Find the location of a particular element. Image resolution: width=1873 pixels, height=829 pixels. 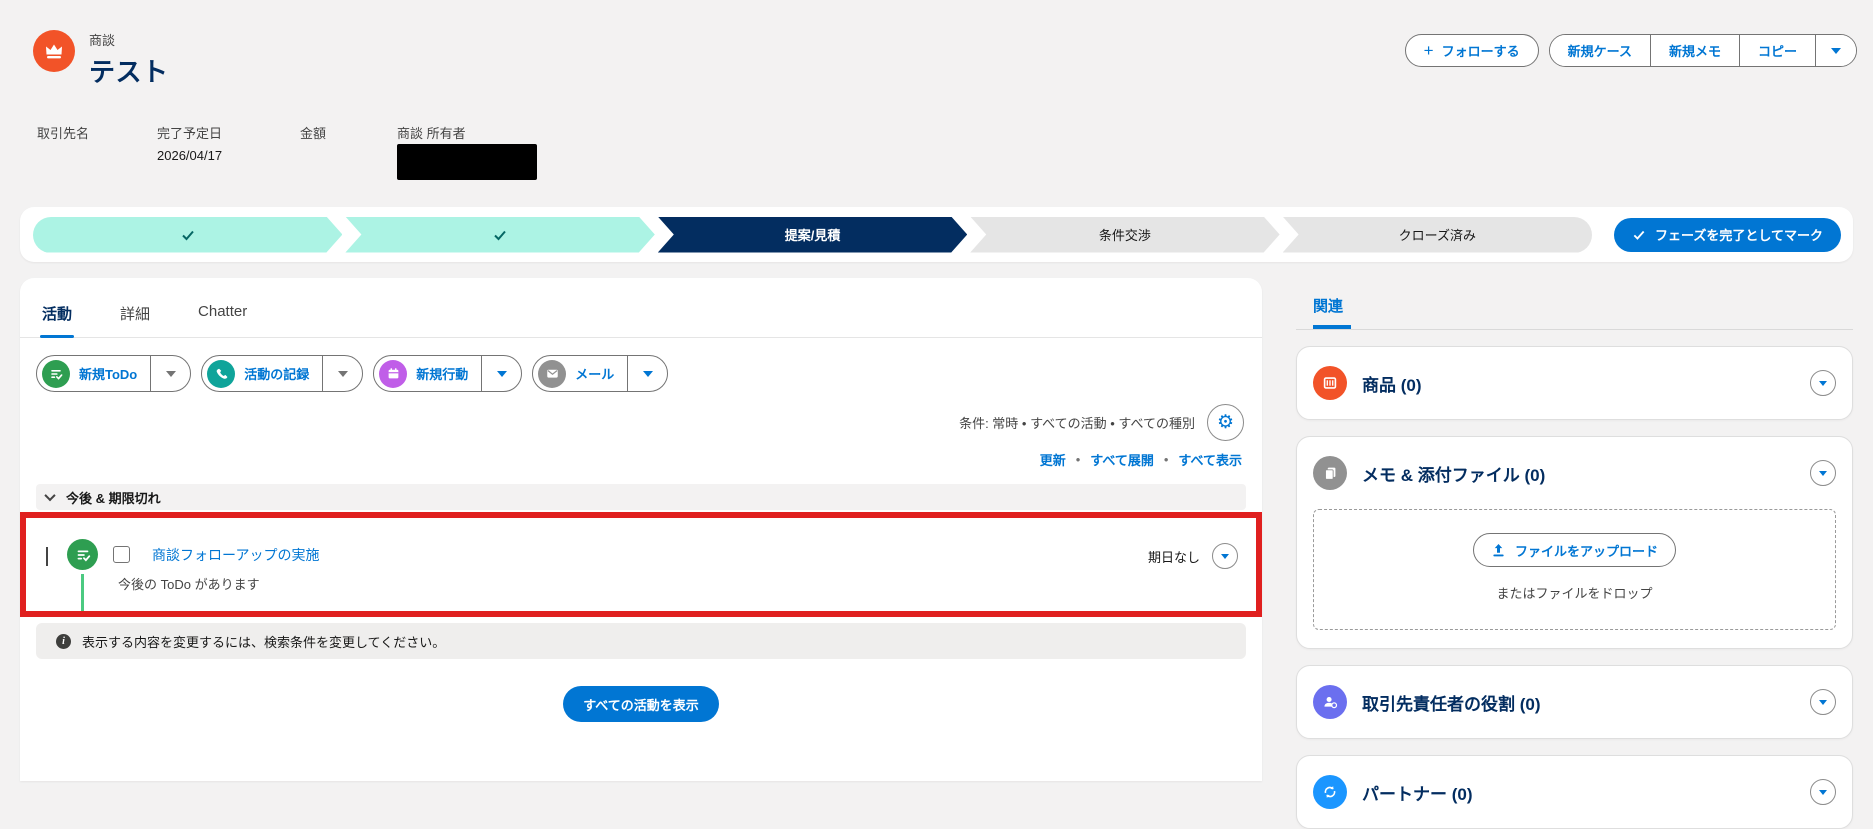

path-track: 提案/見積 条件交渉 クローズ済み is located at coordinates (813, 234).